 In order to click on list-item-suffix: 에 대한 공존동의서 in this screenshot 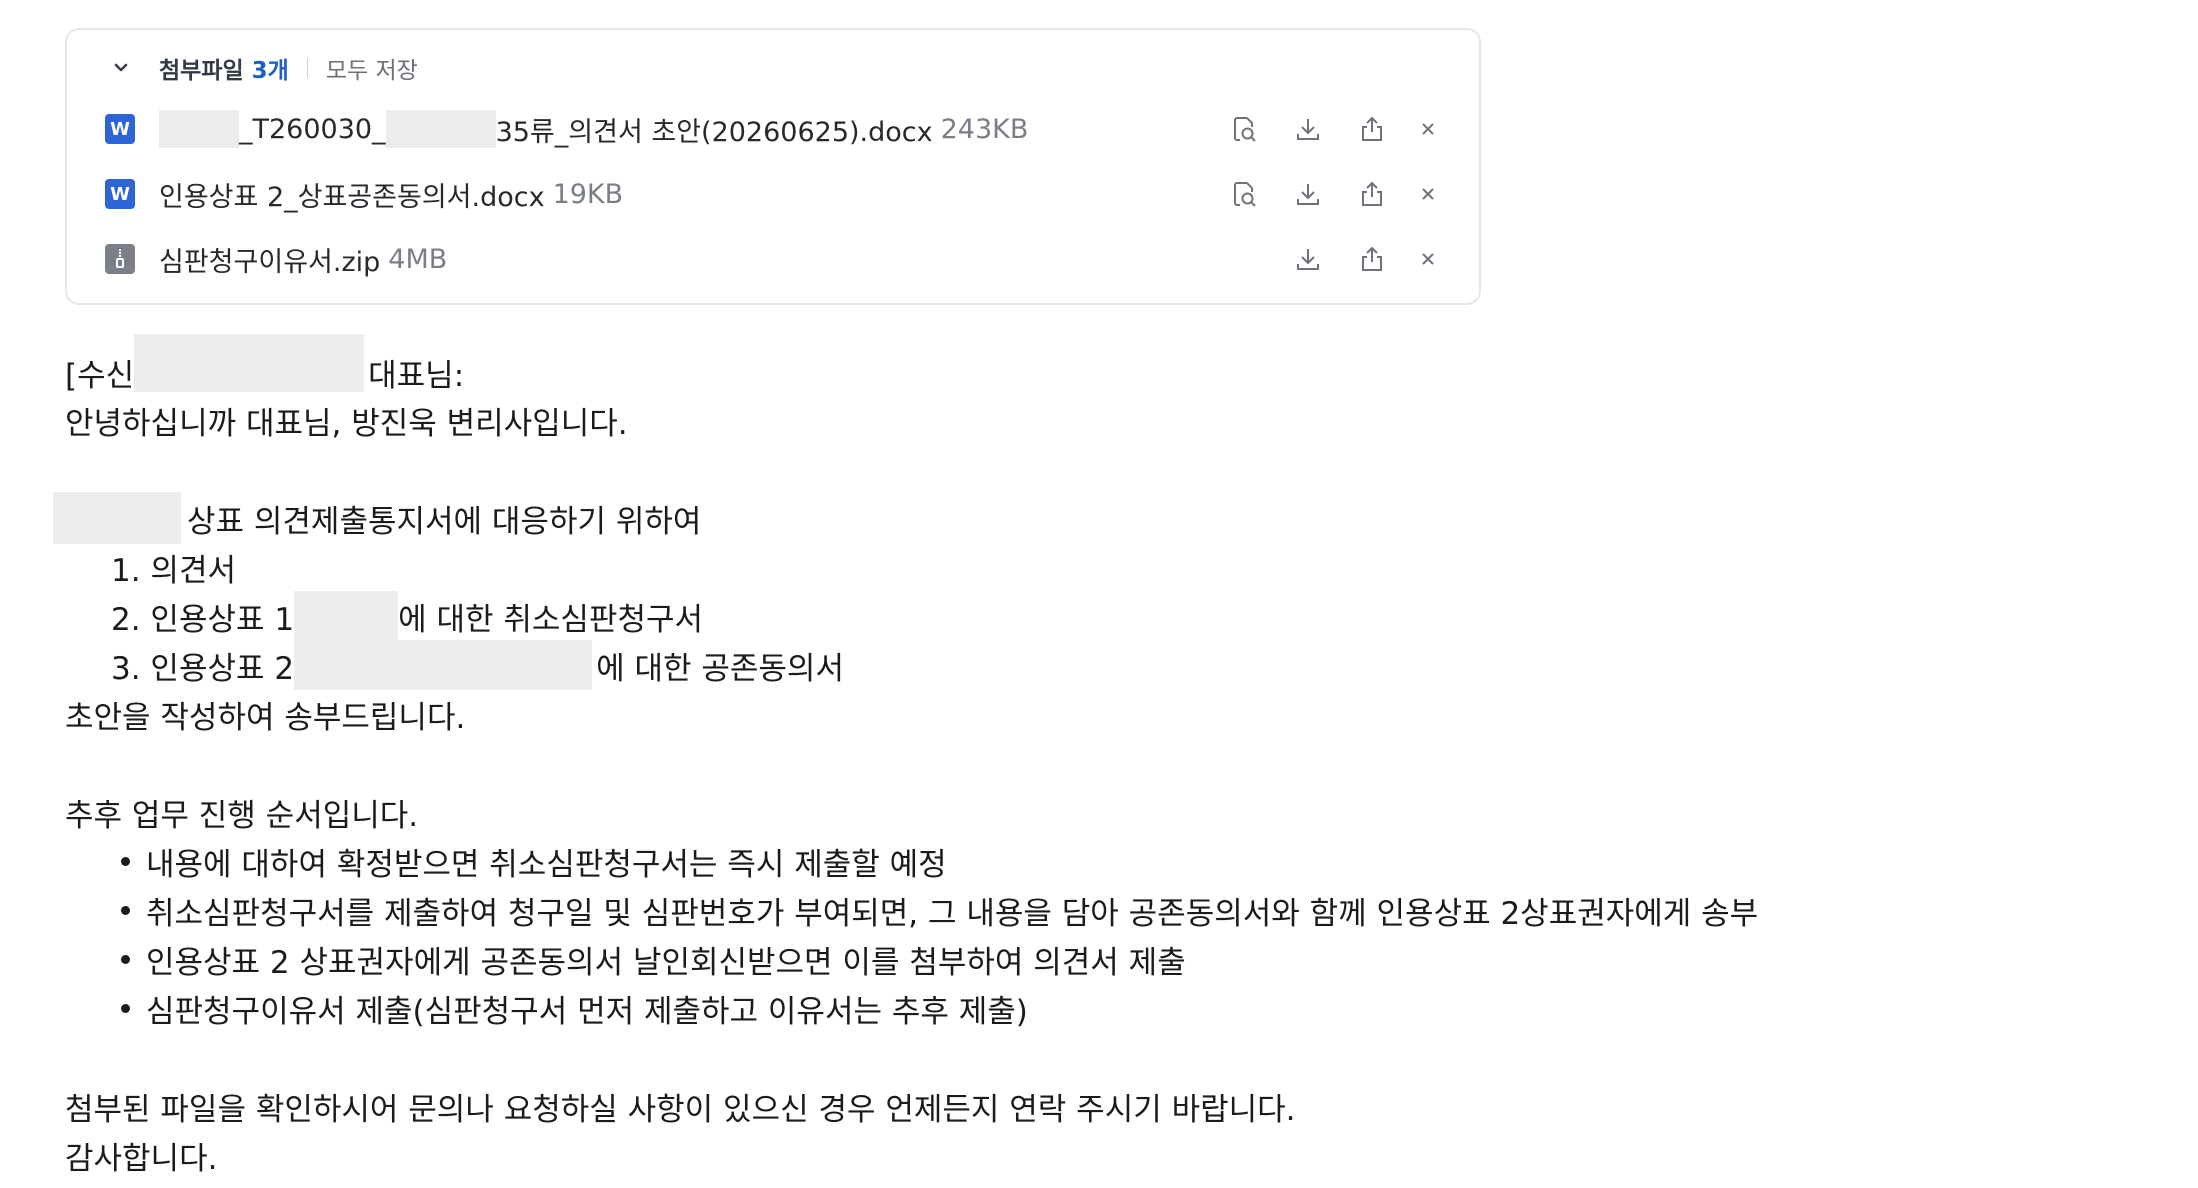, I will do `click(720, 668)`.